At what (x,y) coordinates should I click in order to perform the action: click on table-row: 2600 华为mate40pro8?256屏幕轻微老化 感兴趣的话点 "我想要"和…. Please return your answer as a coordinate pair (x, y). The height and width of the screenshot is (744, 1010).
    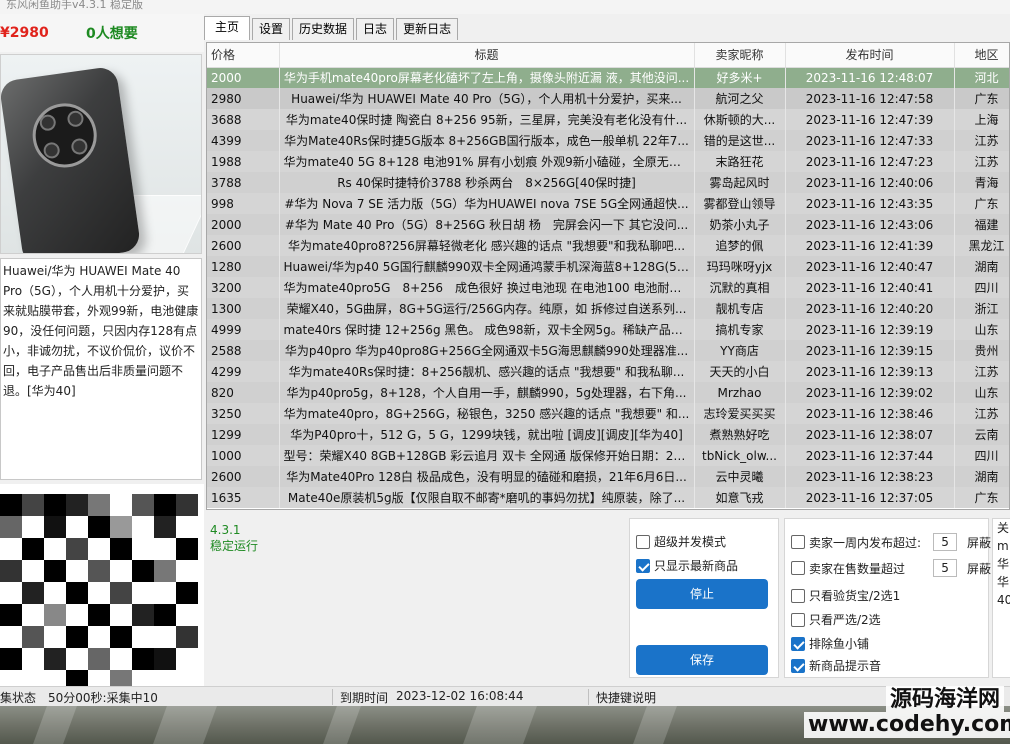
    Looking at the image, I should click on (608, 245).